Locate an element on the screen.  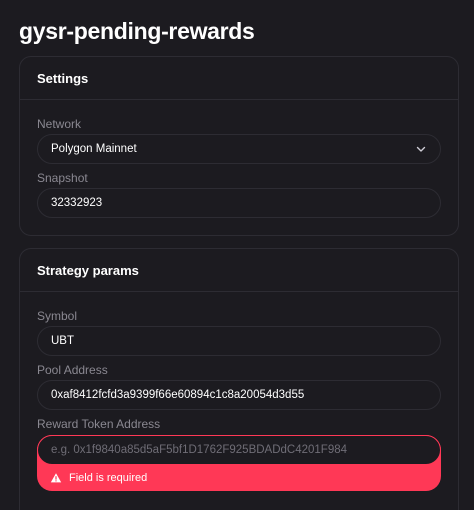
error-text: Field is required is located at coordinates (108, 478).